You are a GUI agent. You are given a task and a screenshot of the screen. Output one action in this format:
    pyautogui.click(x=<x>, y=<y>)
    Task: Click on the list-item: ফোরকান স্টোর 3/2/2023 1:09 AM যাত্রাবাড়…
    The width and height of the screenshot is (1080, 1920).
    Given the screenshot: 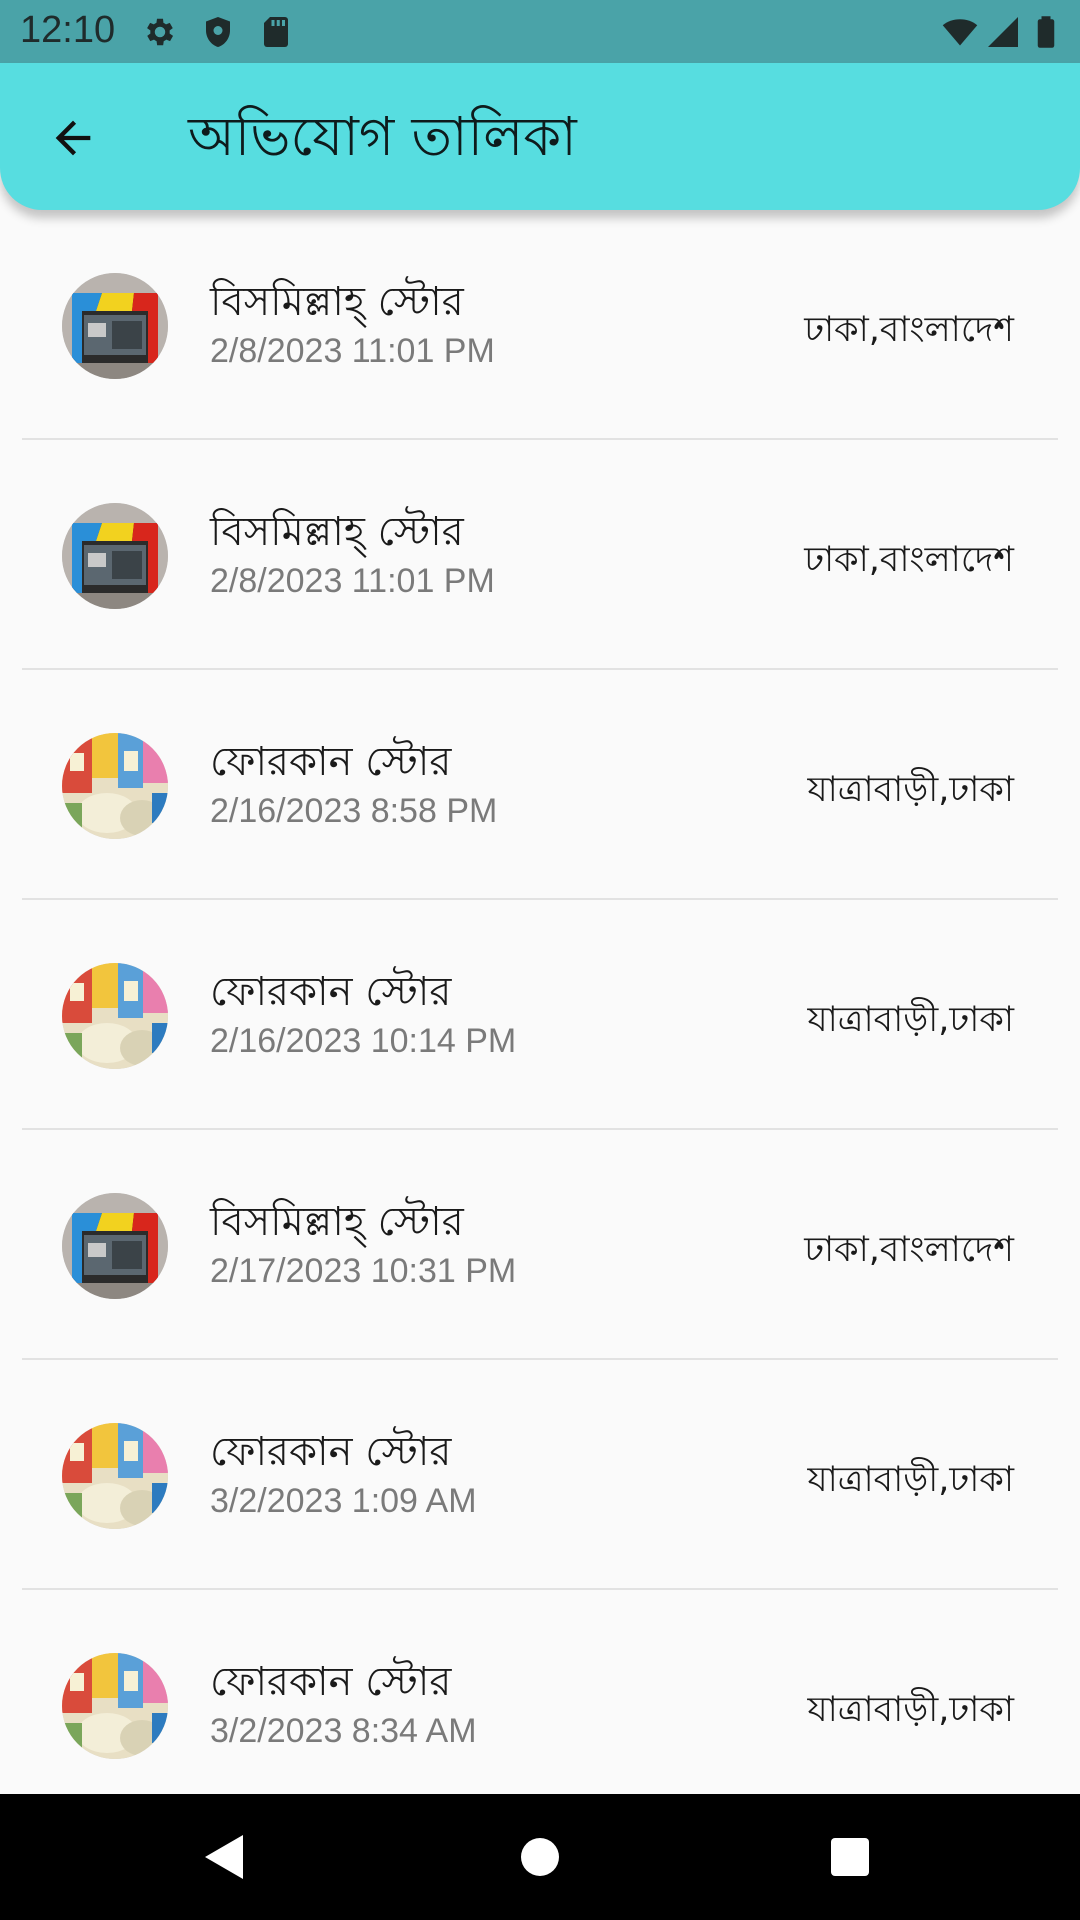 What is the action you would take?
    pyautogui.click(x=540, y=1475)
    